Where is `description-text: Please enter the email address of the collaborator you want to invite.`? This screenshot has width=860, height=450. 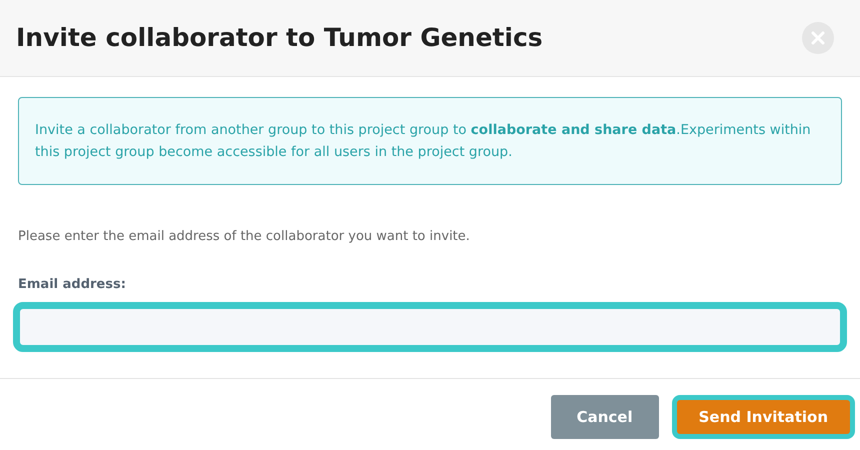
description-text: Please enter the email address of the collaborator you want to invite. is located at coordinates (244, 237).